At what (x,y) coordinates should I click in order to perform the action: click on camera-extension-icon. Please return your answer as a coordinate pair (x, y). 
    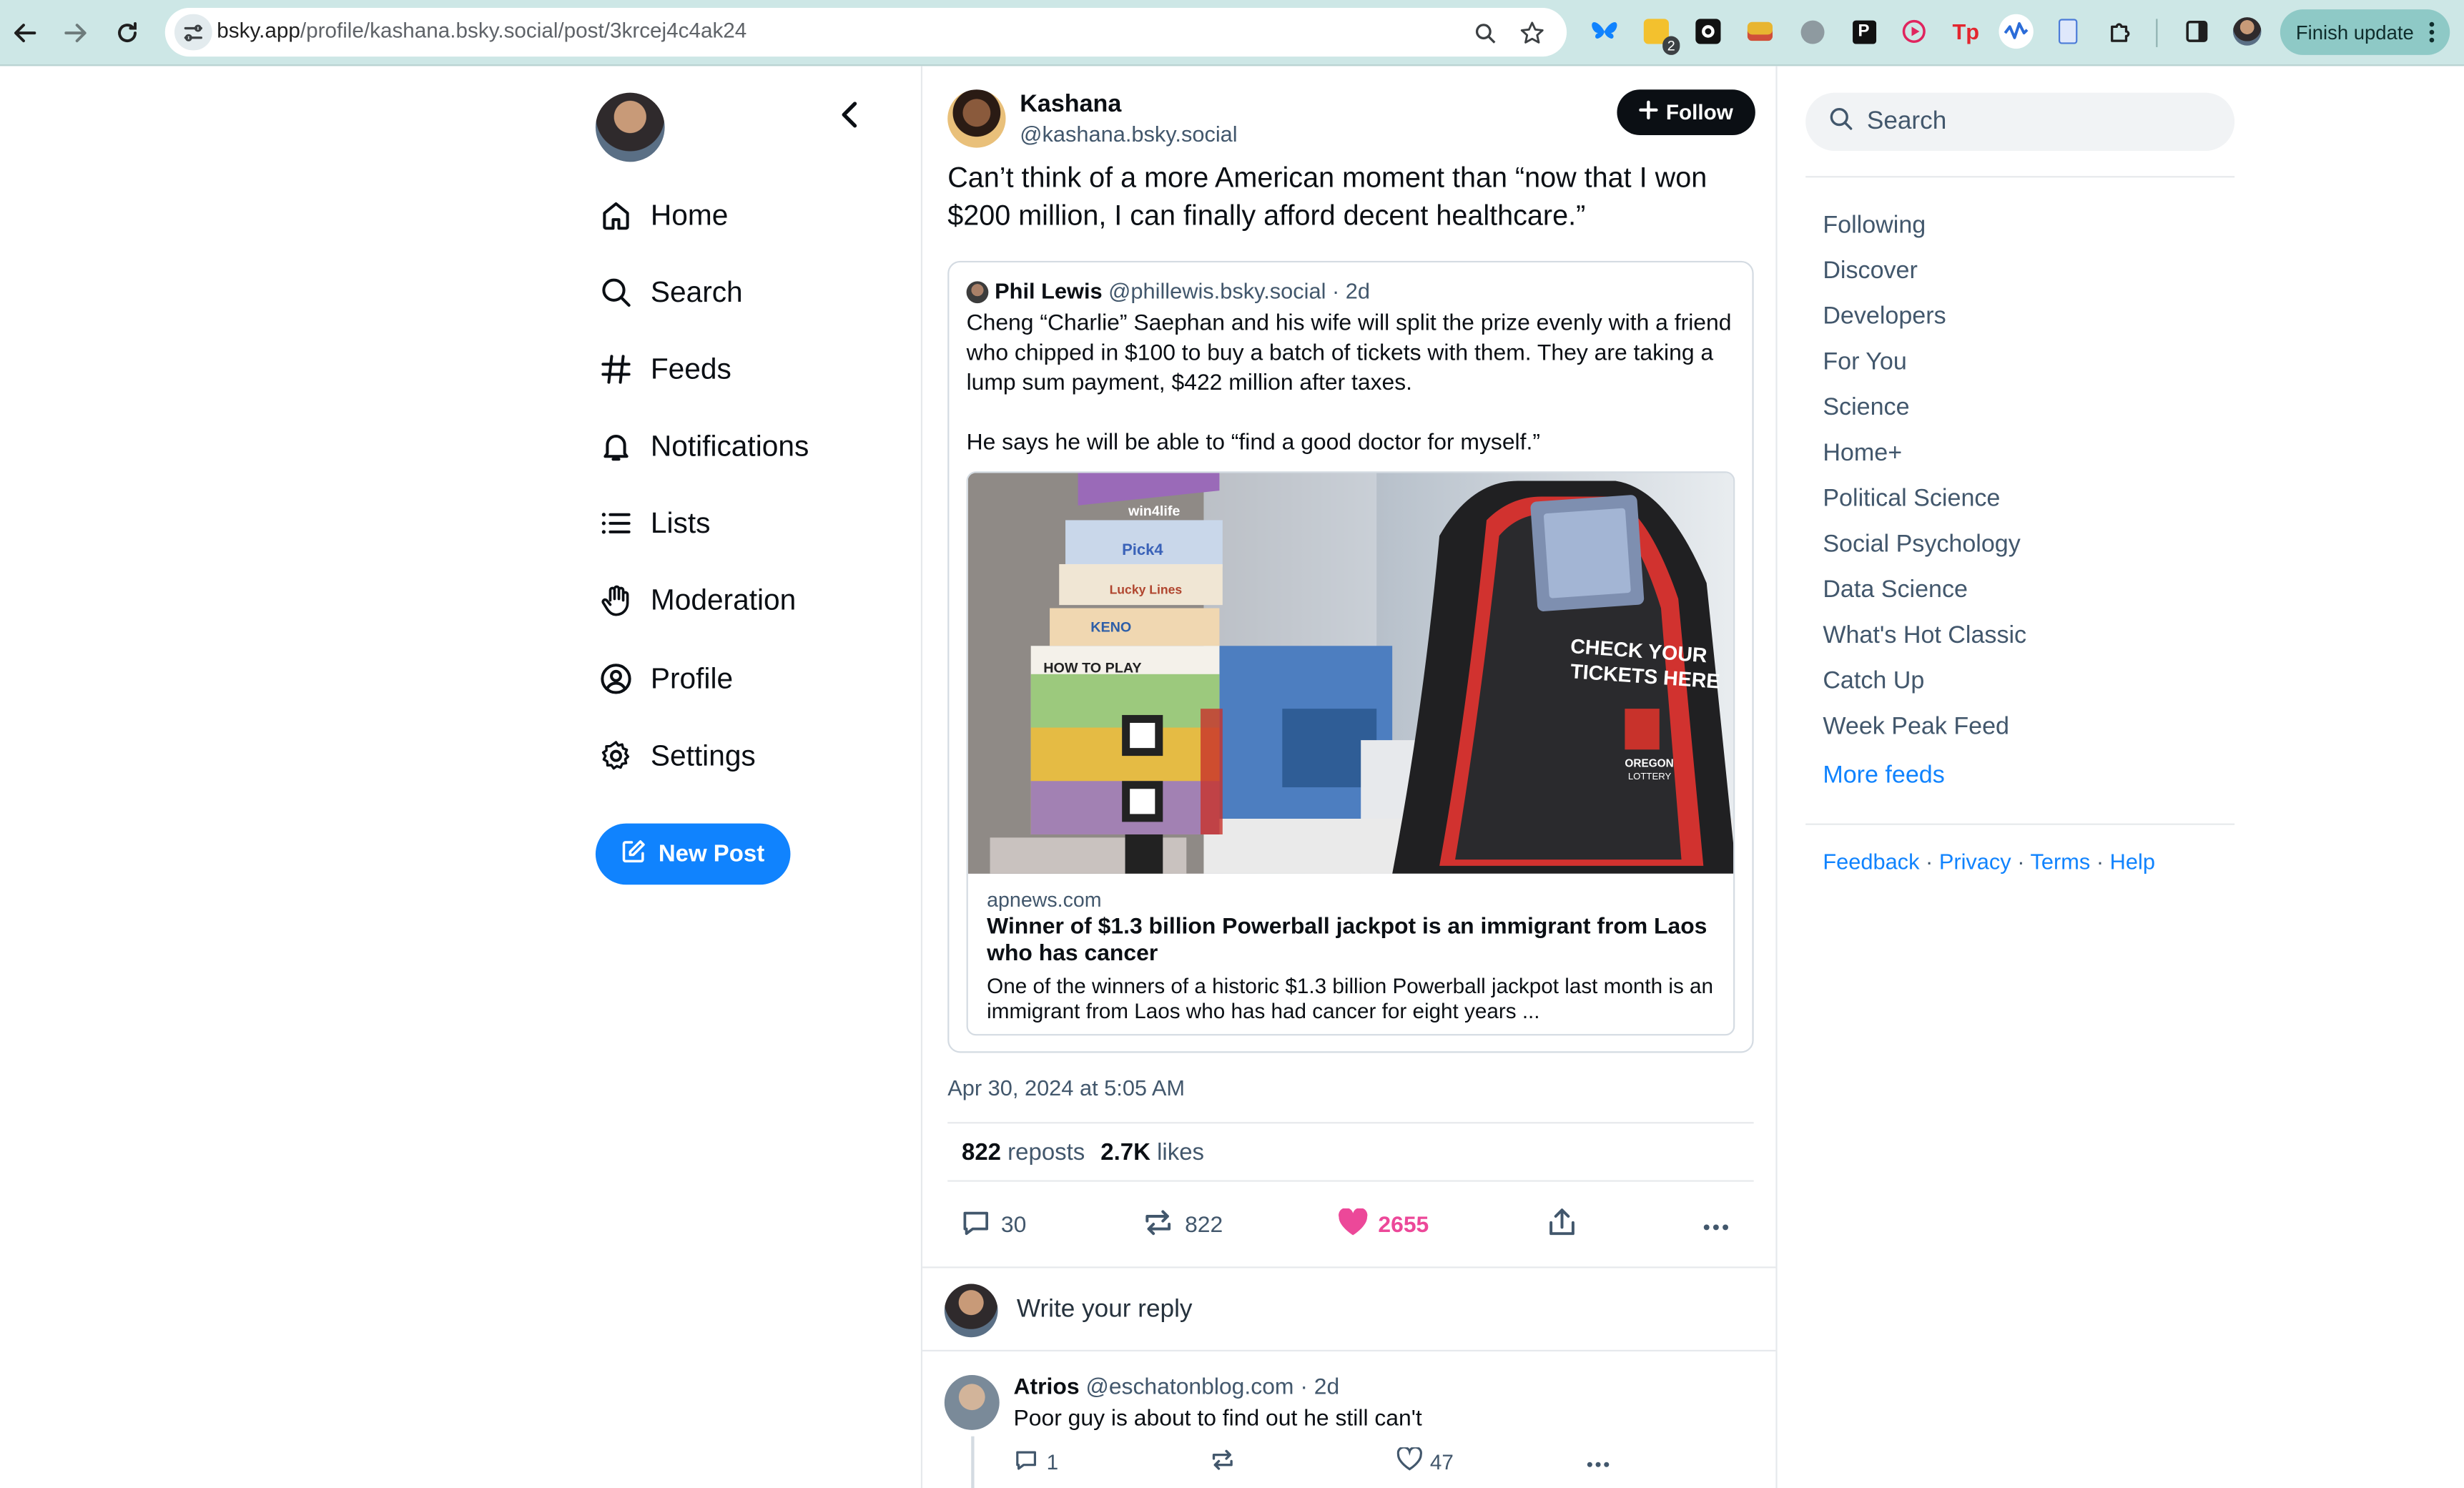
    Looking at the image, I should click on (1708, 31).